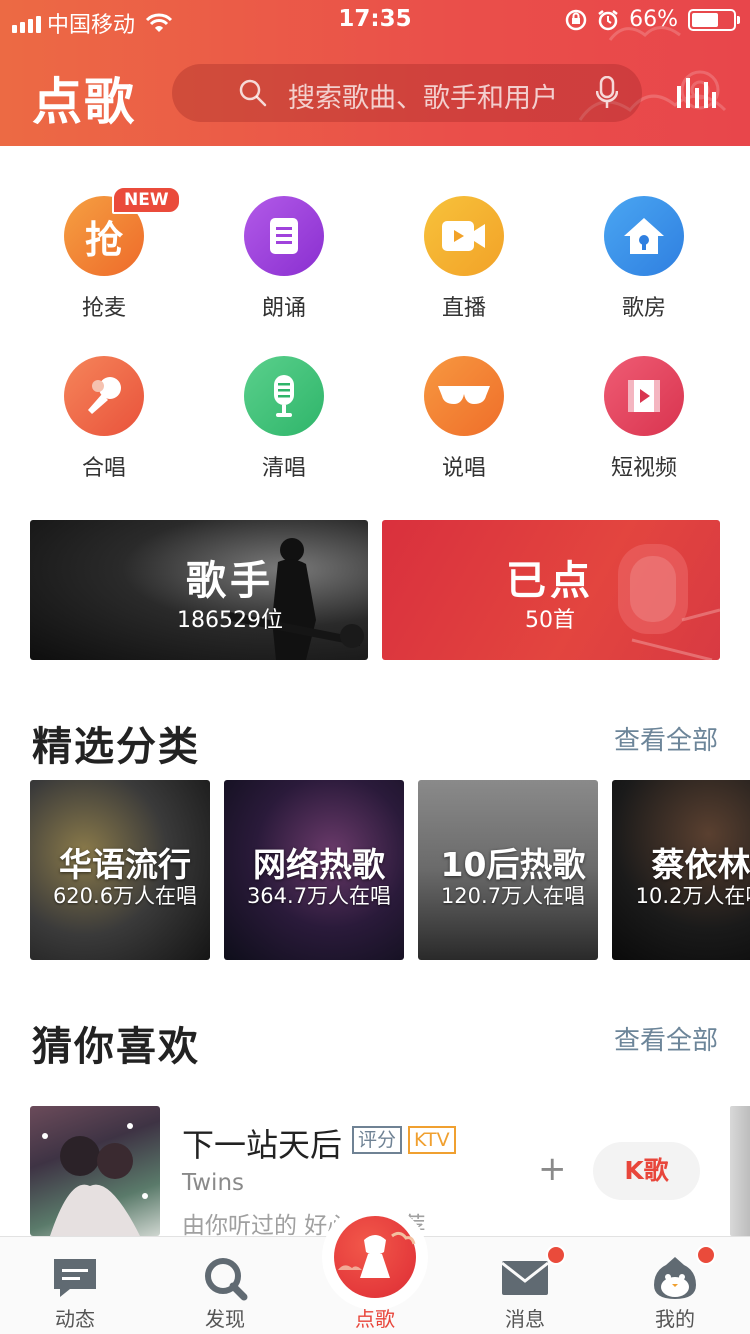  I want to click on center-sing-button, so click(375, 1257).